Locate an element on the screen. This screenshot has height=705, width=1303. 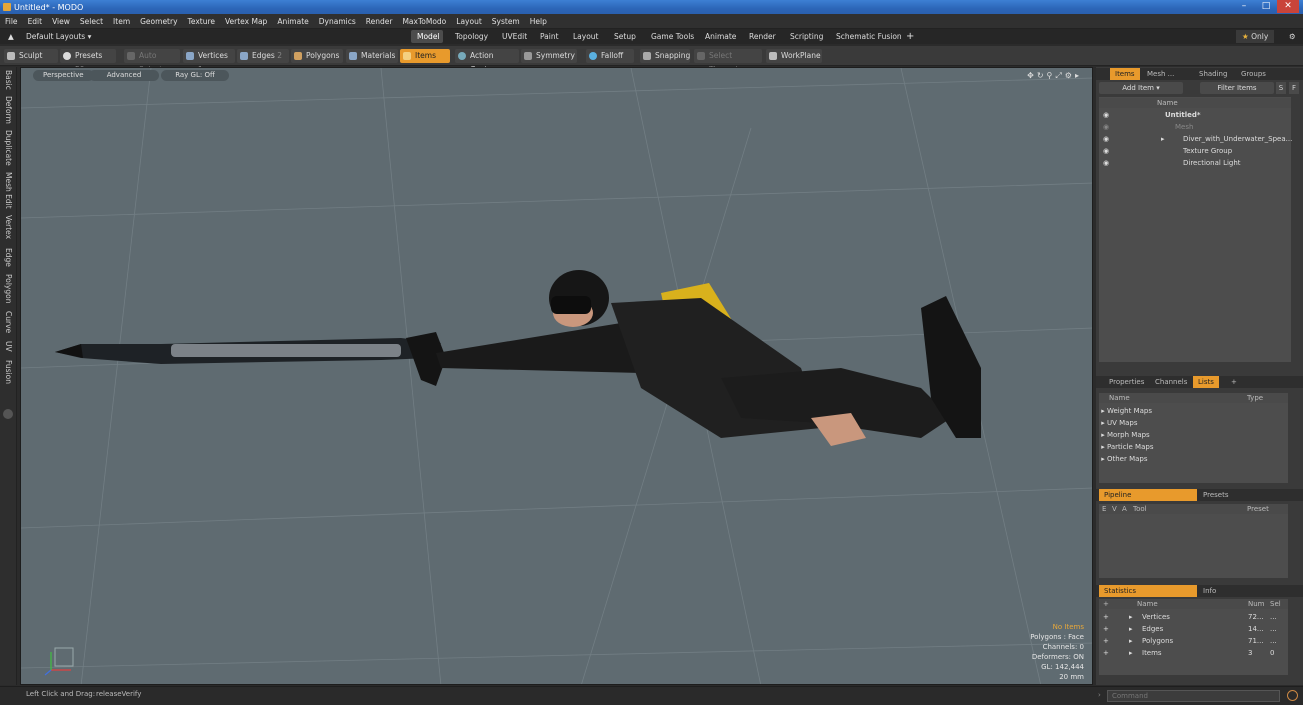
tab-items: Items is located at coordinates (1125, 74).